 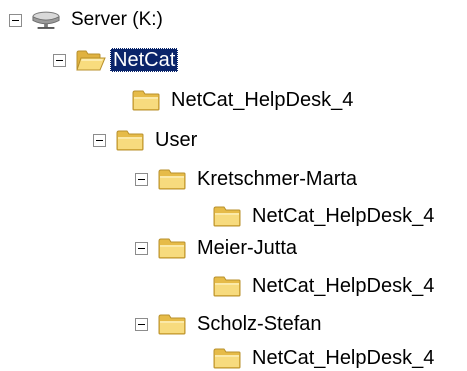 What do you see at coordinates (141, 248) in the screenshot?
I see `collapse-toggle-meier-jutta` at bounding box center [141, 248].